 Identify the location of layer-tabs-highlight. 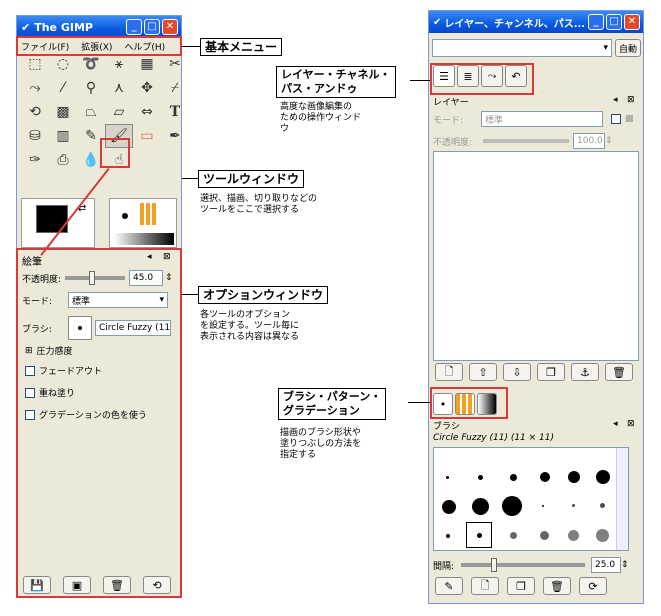
(482, 79).